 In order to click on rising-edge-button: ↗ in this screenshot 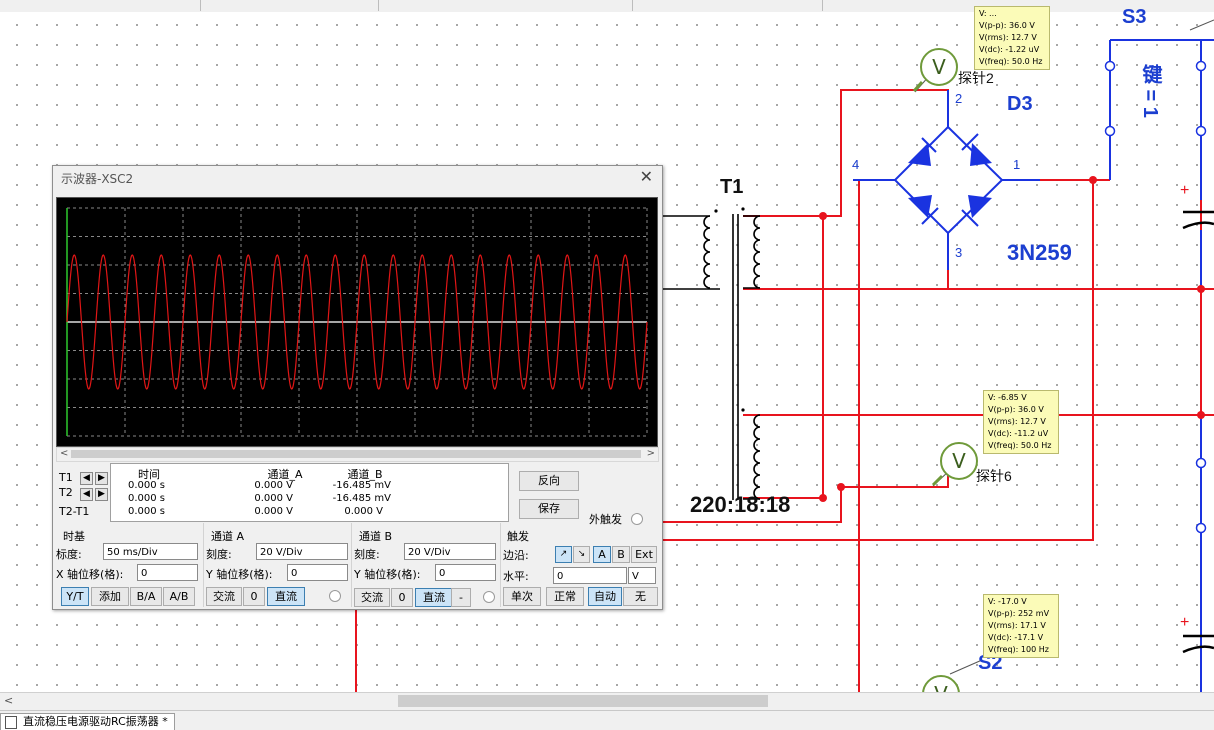, I will do `click(563, 554)`.